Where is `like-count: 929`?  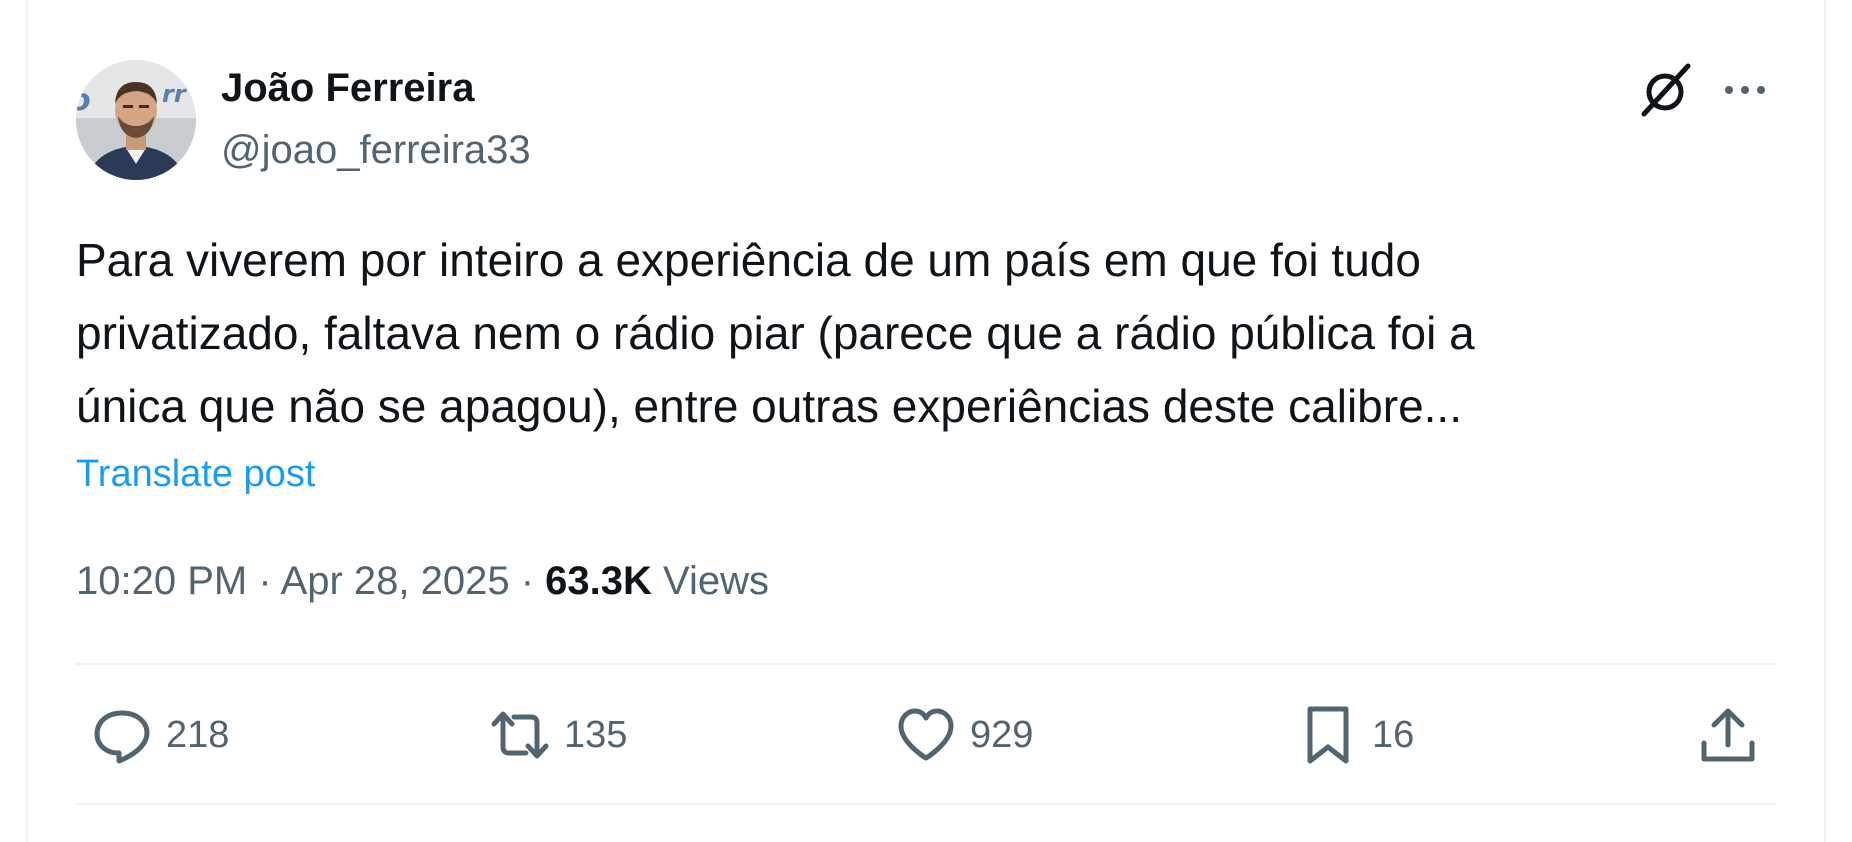
like-count: 929 is located at coordinates (1002, 734).